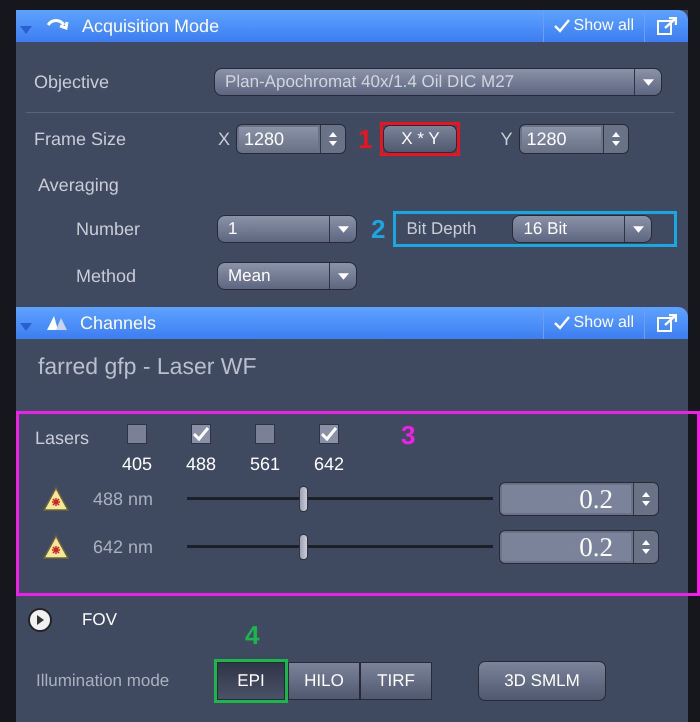 The image size is (700, 722). Describe the element at coordinates (62, 438) in the screenshot. I see `lasers-label: Lasers` at that location.